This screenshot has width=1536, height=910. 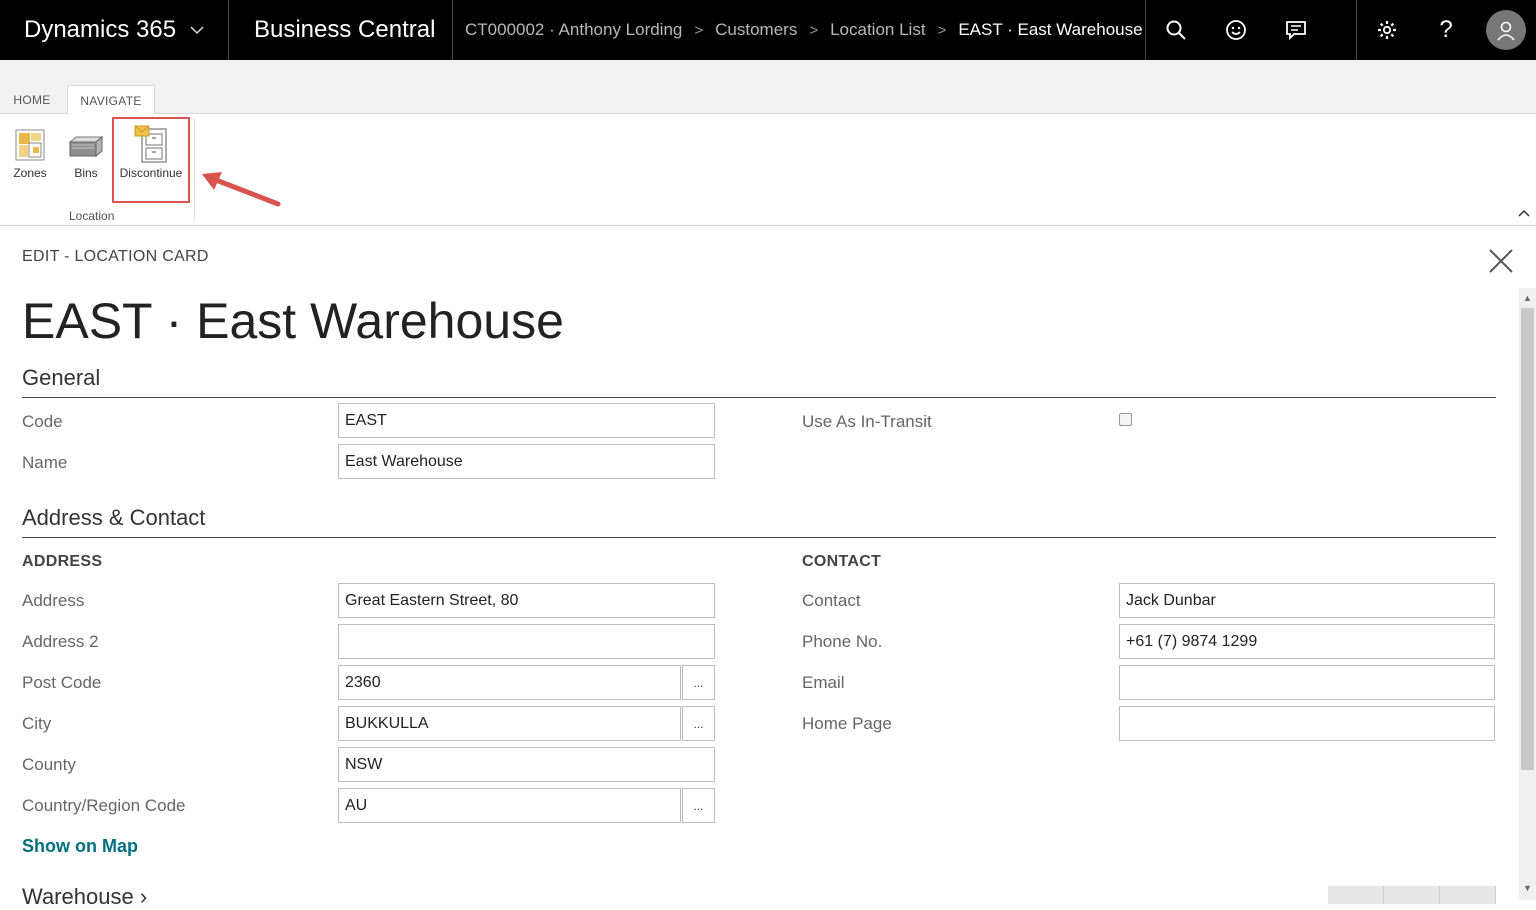 What do you see at coordinates (143, 896) in the screenshot?
I see `chevron-right-icon: ›` at bounding box center [143, 896].